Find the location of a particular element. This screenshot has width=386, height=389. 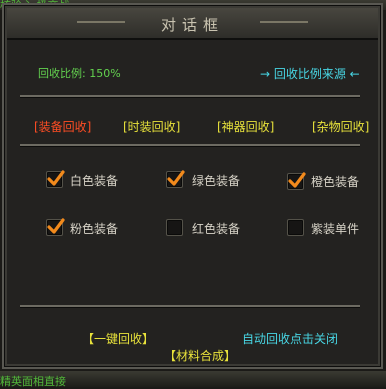

purple-single-checkbox is located at coordinates (295, 227).